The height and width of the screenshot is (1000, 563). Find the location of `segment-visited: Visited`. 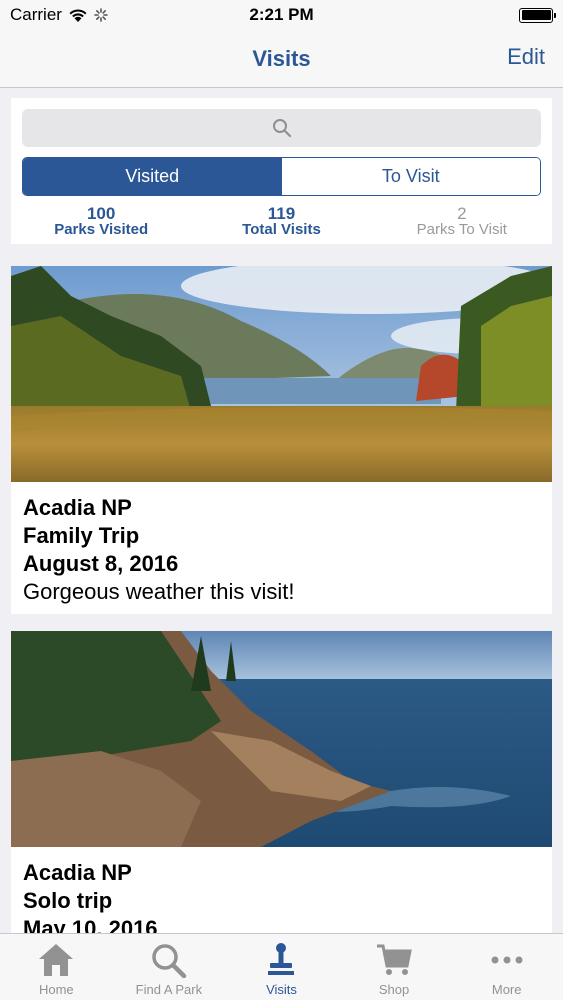

segment-visited: Visited is located at coordinates (152, 176).